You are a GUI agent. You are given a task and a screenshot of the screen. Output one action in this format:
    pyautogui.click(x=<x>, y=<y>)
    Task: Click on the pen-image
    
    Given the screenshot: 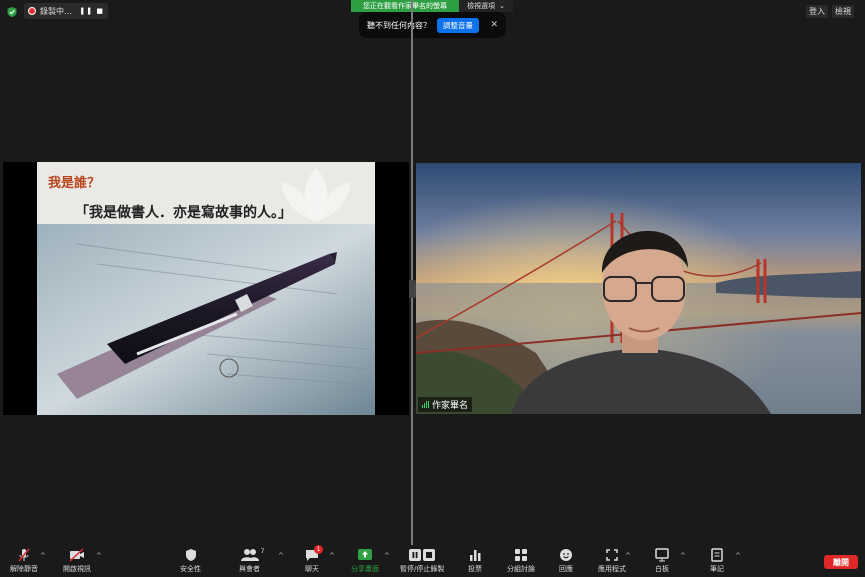 What is the action you would take?
    pyautogui.click(x=206, y=319)
    